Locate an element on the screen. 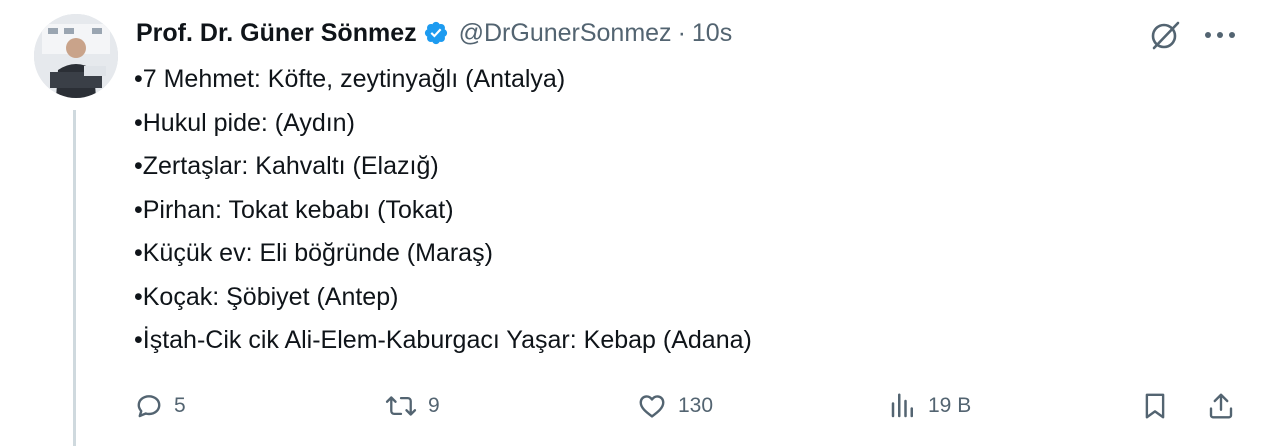  reply-count: 5 is located at coordinates (180, 405).